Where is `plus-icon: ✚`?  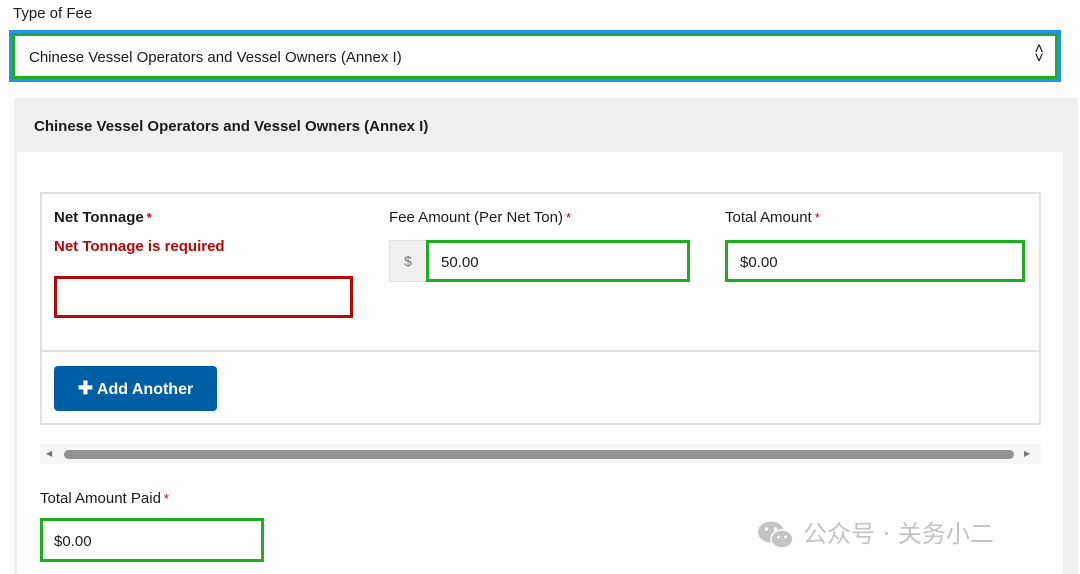 plus-icon: ✚ is located at coordinates (85, 388).